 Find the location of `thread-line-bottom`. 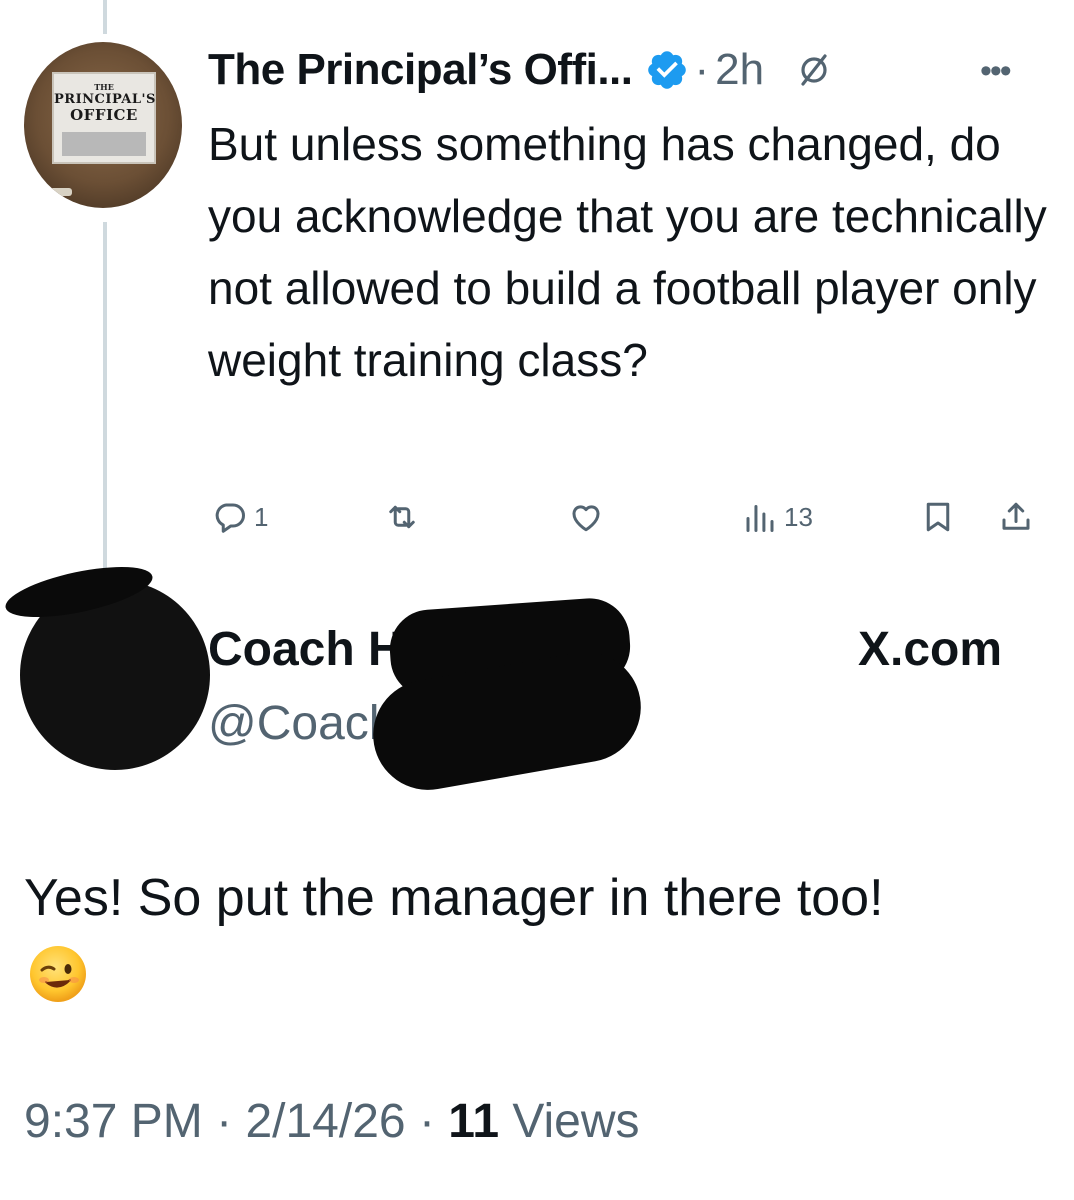

thread-line-bottom is located at coordinates (105, 398).